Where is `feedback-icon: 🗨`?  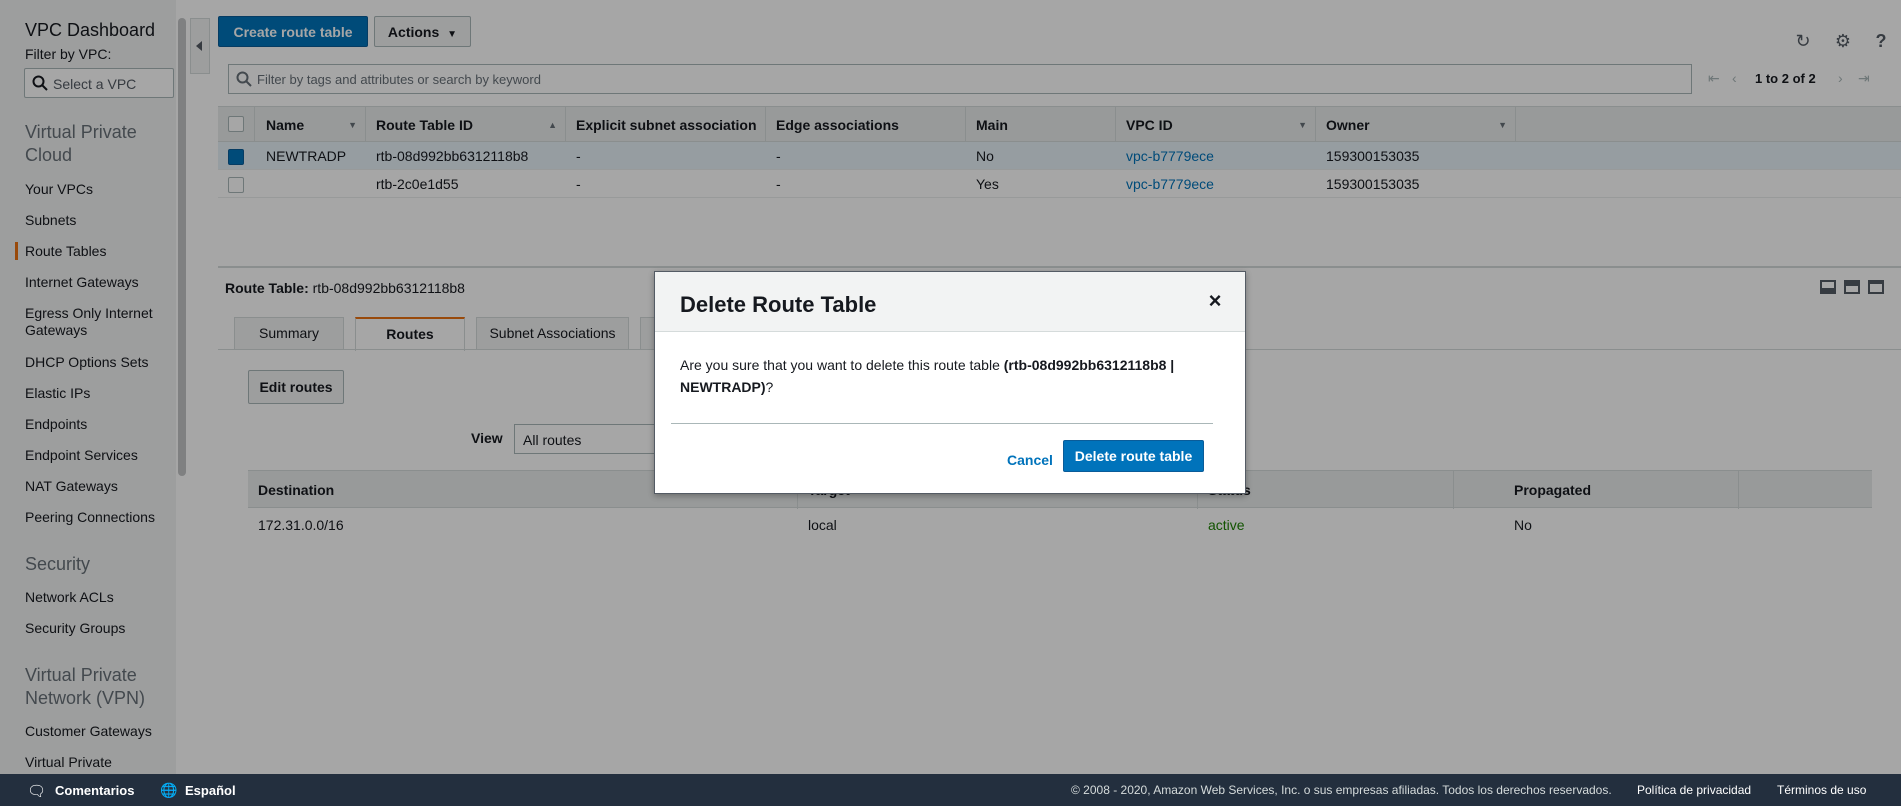
feedback-icon: 🗨 is located at coordinates (37, 791).